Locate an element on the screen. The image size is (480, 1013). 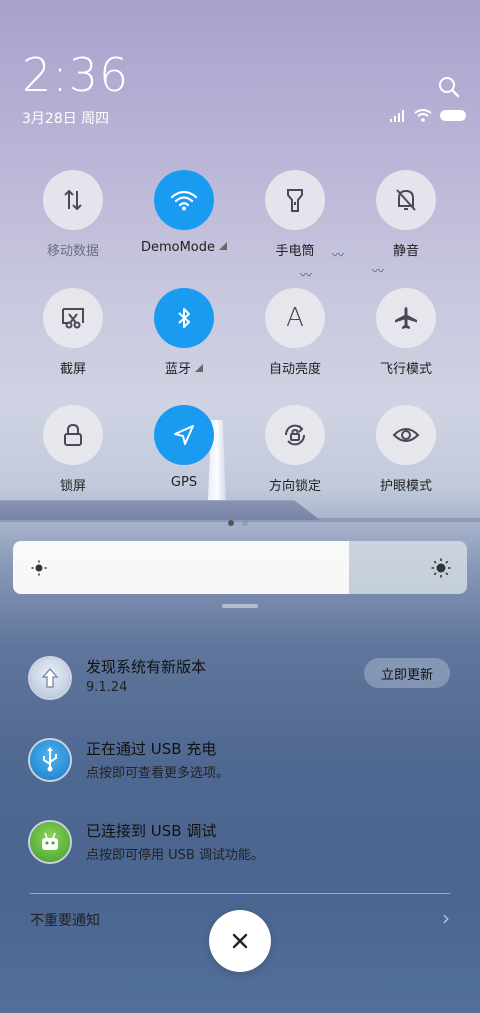
update-now-button: 立即更新 is located at coordinates (407, 673).